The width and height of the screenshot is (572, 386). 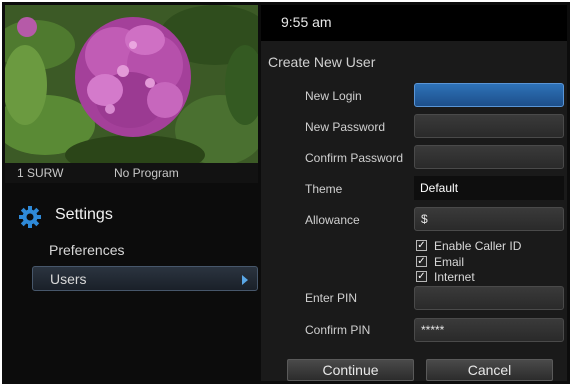 I want to click on cancel-button: Cancel, so click(x=489, y=370).